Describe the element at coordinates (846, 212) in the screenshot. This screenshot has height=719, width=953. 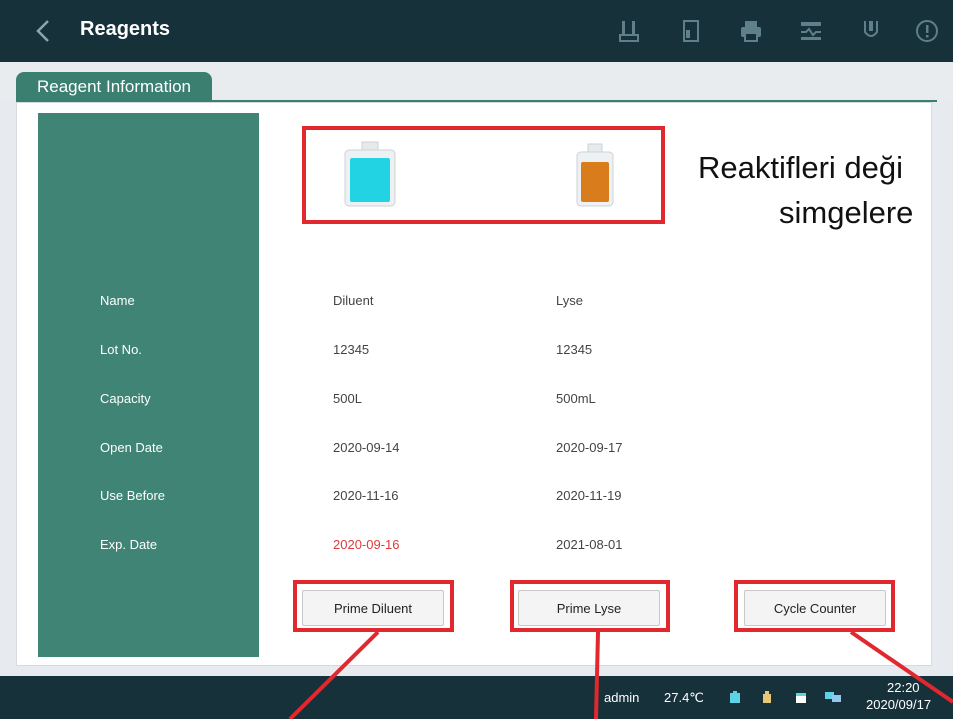
I see `annotation-line-2: simgelere` at that location.